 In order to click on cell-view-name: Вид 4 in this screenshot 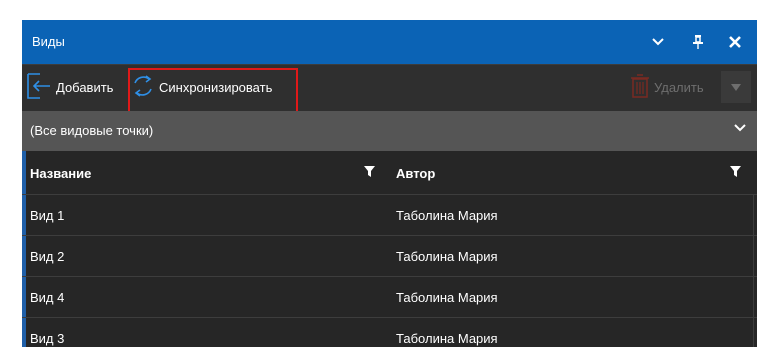, I will do `click(47, 297)`.